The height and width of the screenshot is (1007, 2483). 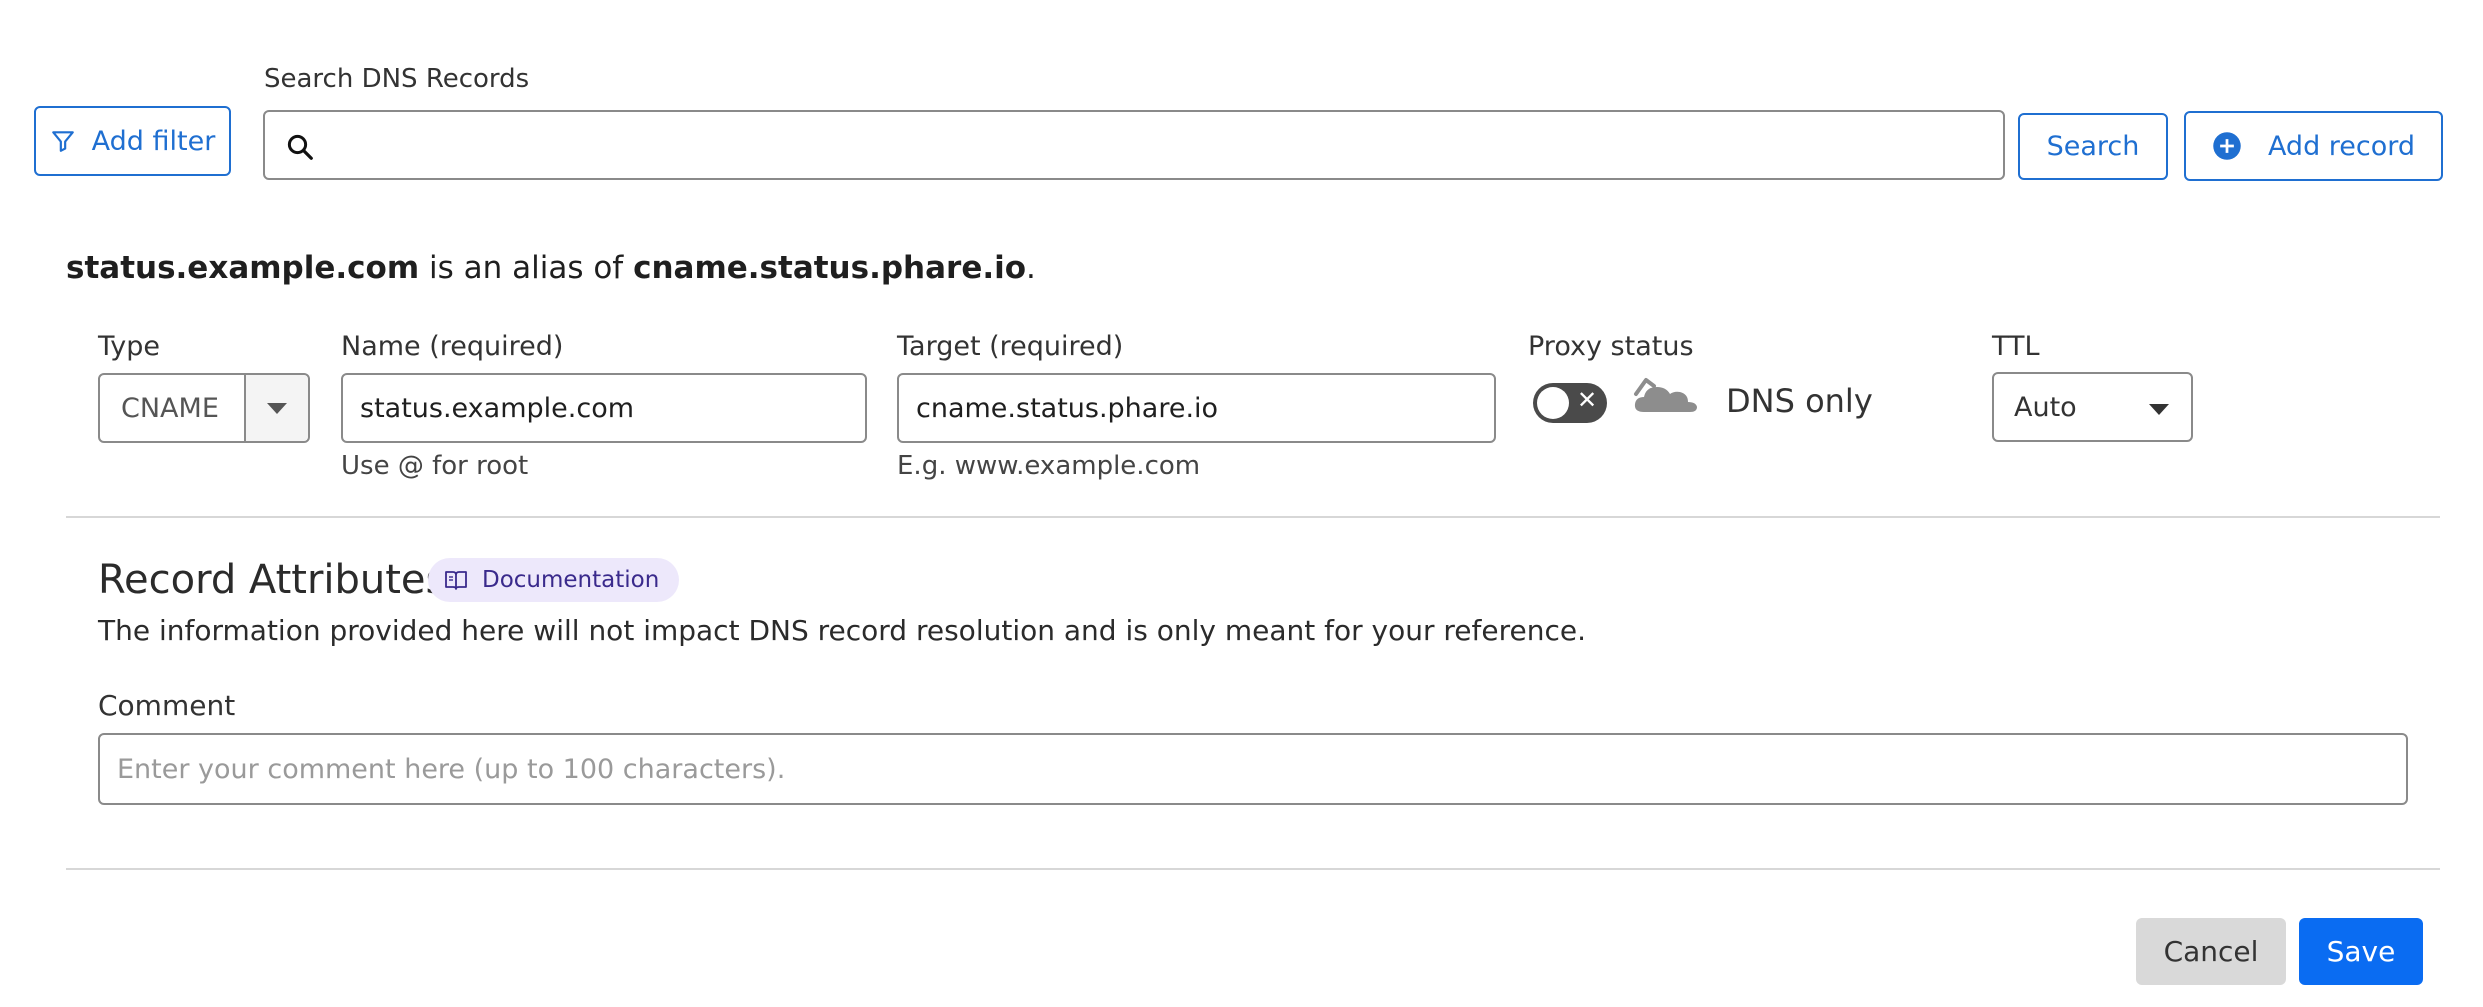 I want to click on comment-field-wrapper, so click(x=1253, y=769).